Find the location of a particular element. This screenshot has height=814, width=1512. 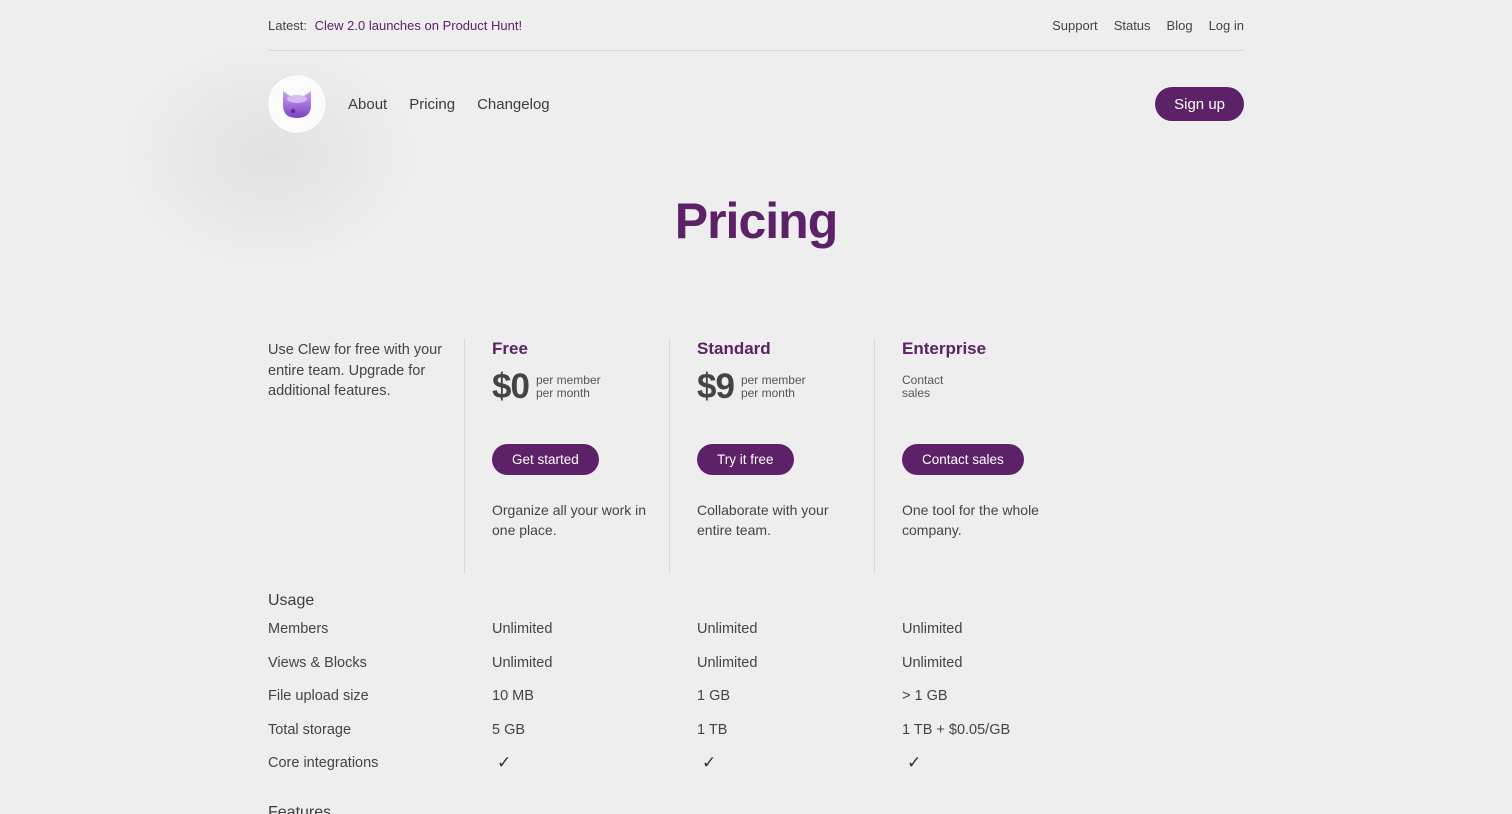

plan-description: Collaborate with your entire team. is located at coordinates (763, 520).